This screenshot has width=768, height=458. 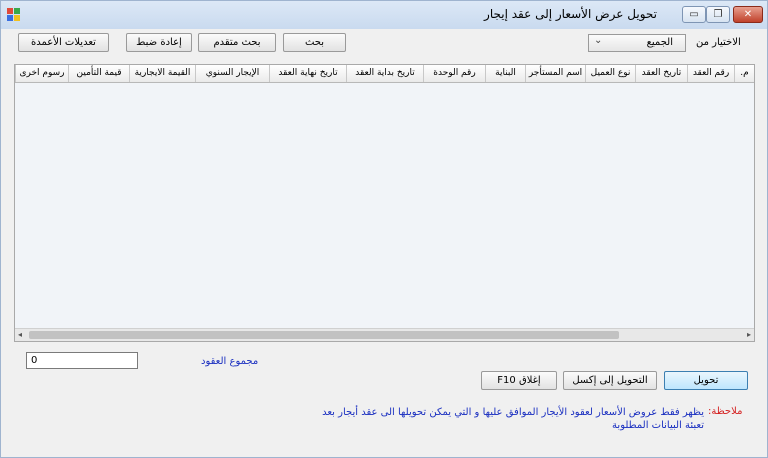 I want to click on advanced-search-button: بحث متقدم, so click(x=237, y=42).